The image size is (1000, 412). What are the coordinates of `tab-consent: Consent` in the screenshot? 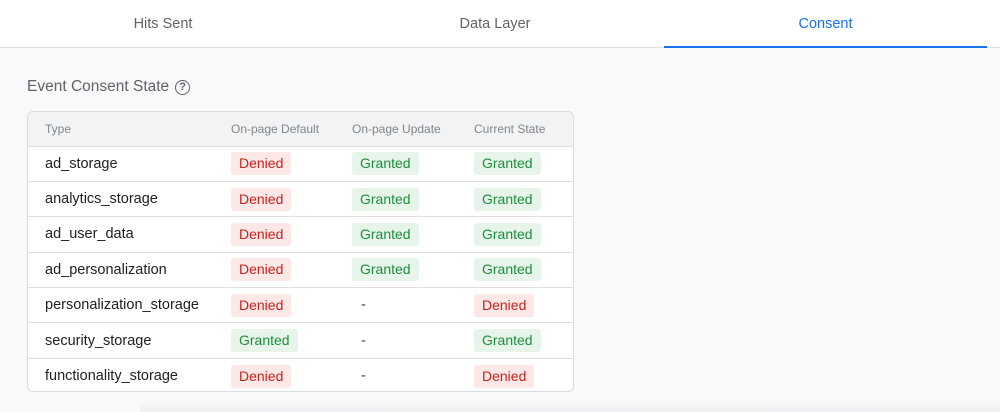 It's located at (825, 24).